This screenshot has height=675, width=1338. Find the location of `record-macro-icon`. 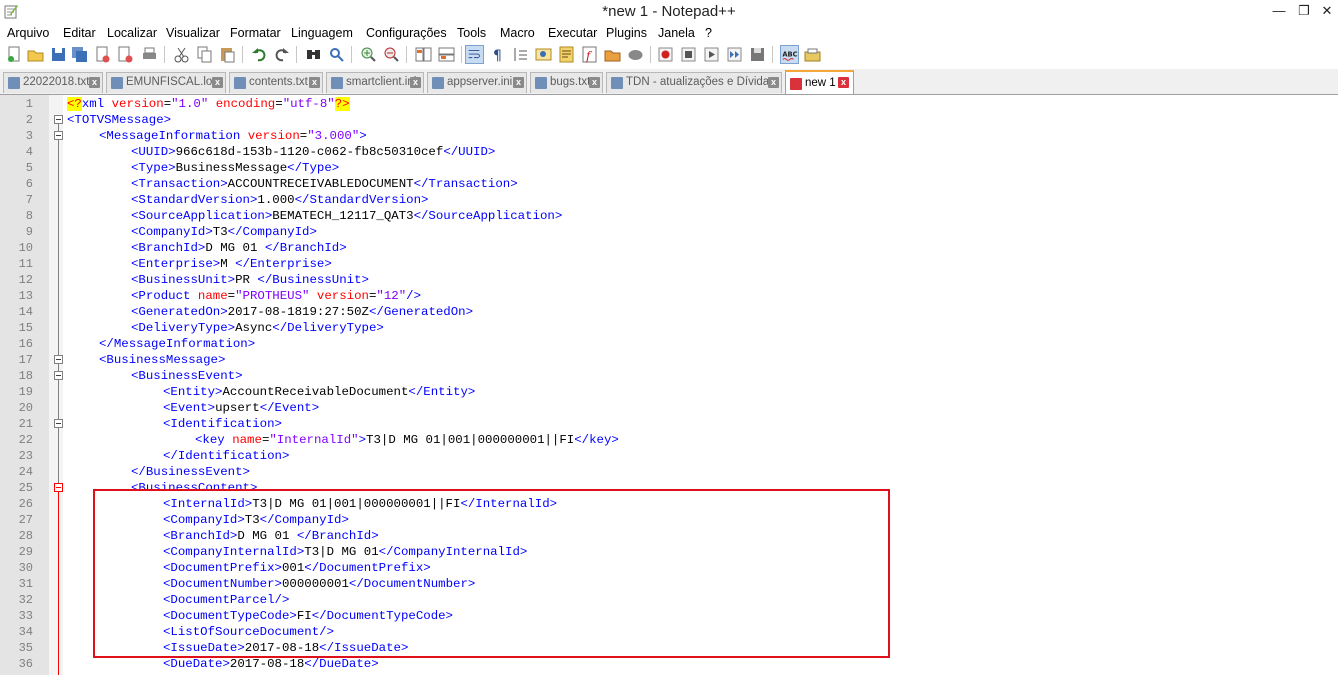

record-macro-icon is located at coordinates (665, 54).